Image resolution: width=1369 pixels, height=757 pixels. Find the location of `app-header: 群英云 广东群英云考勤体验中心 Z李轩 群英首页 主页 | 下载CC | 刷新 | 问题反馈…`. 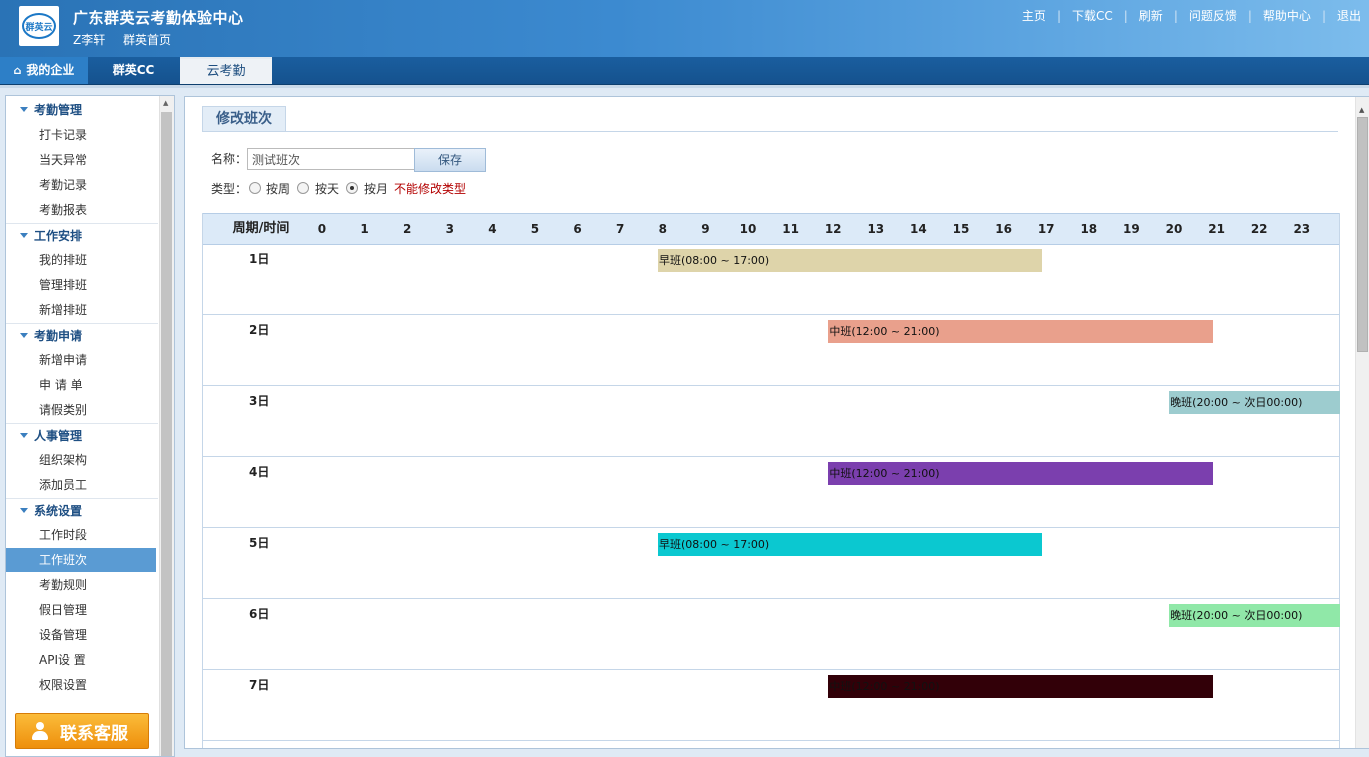

app-header: 群英云 广东群英云考勤体验中心 Z李轩 群英首页 主页 | 下载CC | 刷新 | 问题反馈… is located at coordinates (684, 28).